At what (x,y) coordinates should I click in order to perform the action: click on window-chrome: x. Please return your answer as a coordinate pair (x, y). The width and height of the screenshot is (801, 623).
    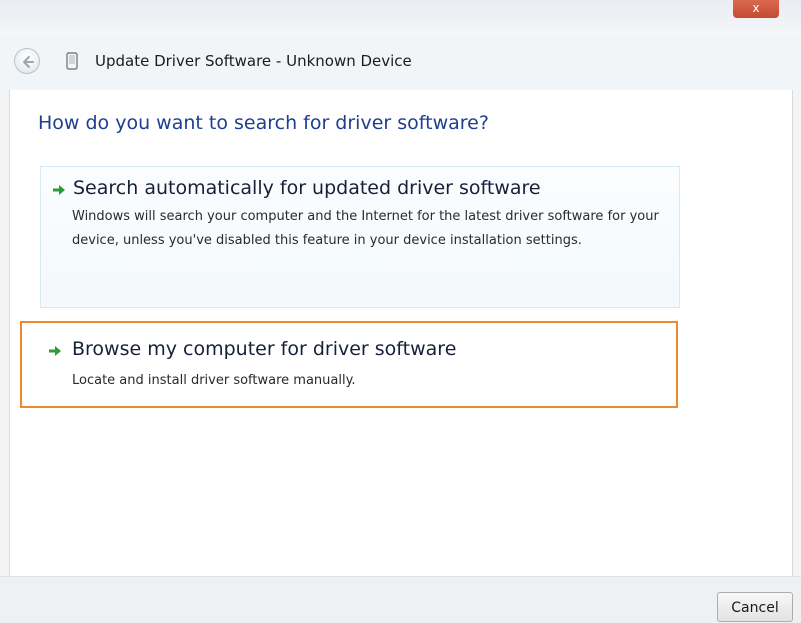
    Looking at the image, I should click on (400, 18).